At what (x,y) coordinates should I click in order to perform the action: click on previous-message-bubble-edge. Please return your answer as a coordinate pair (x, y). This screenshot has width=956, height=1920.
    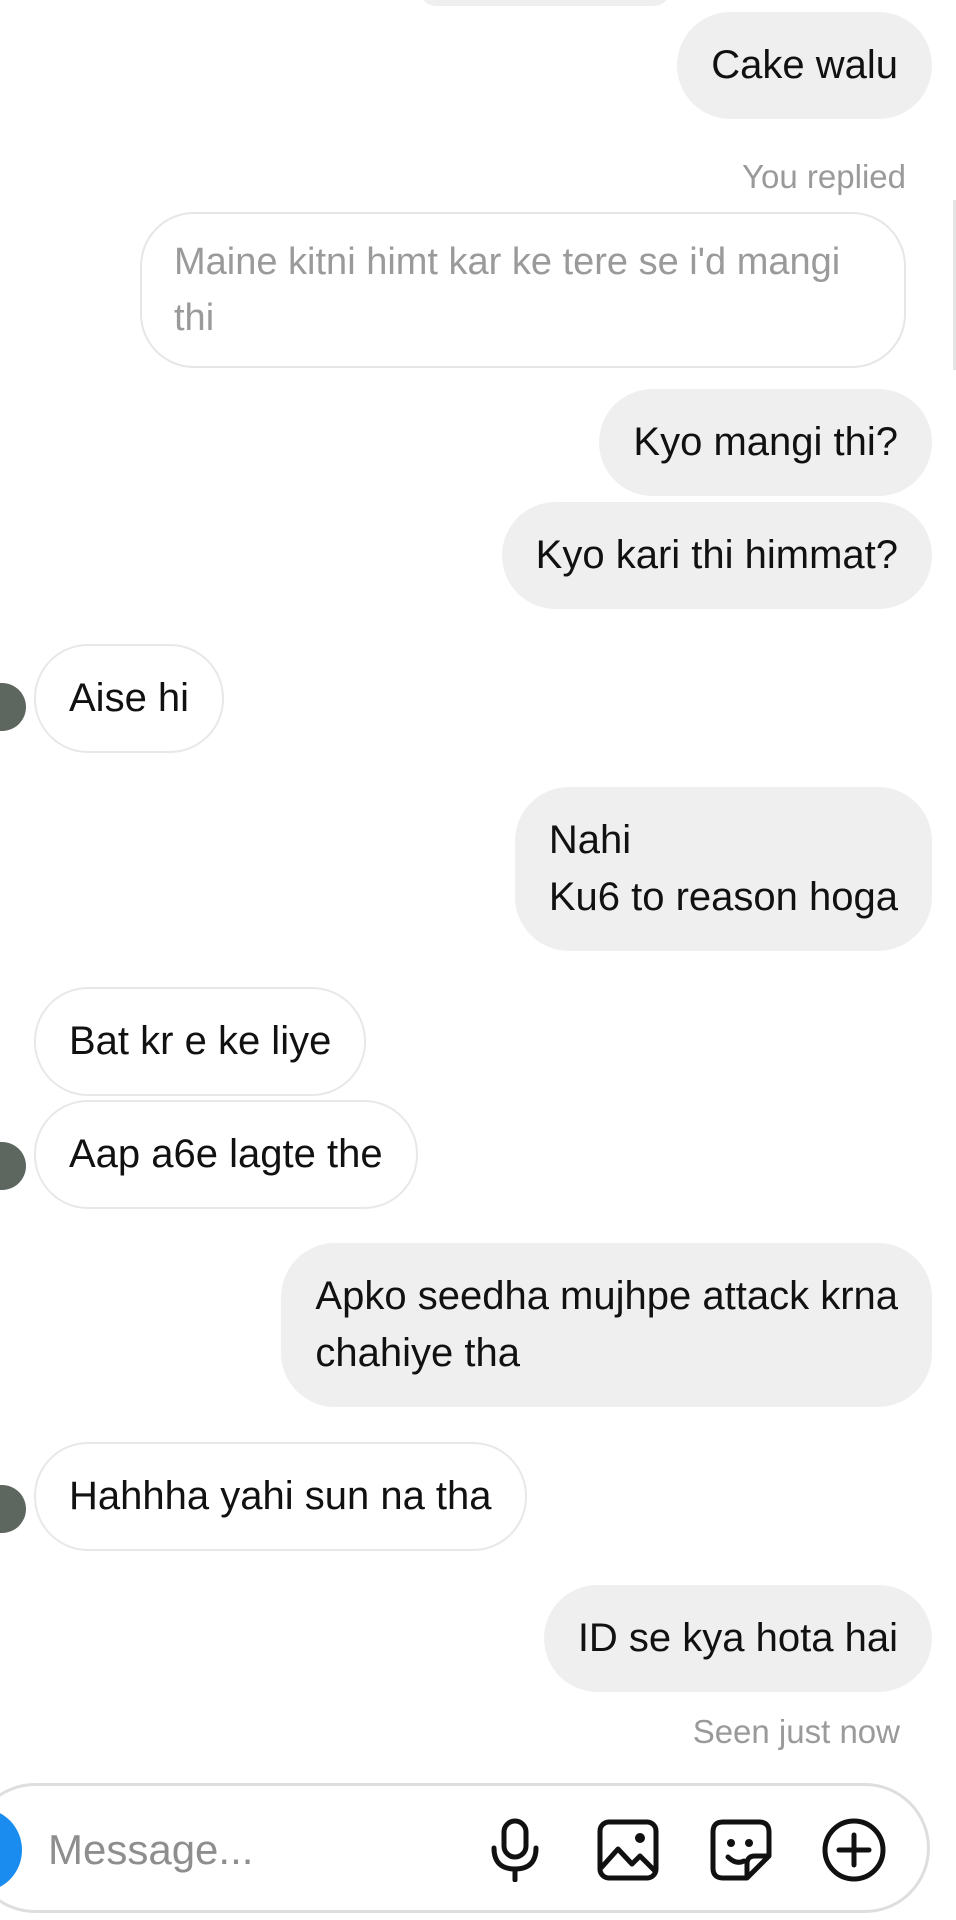
    Looking at the image, I should click on (545, 3).